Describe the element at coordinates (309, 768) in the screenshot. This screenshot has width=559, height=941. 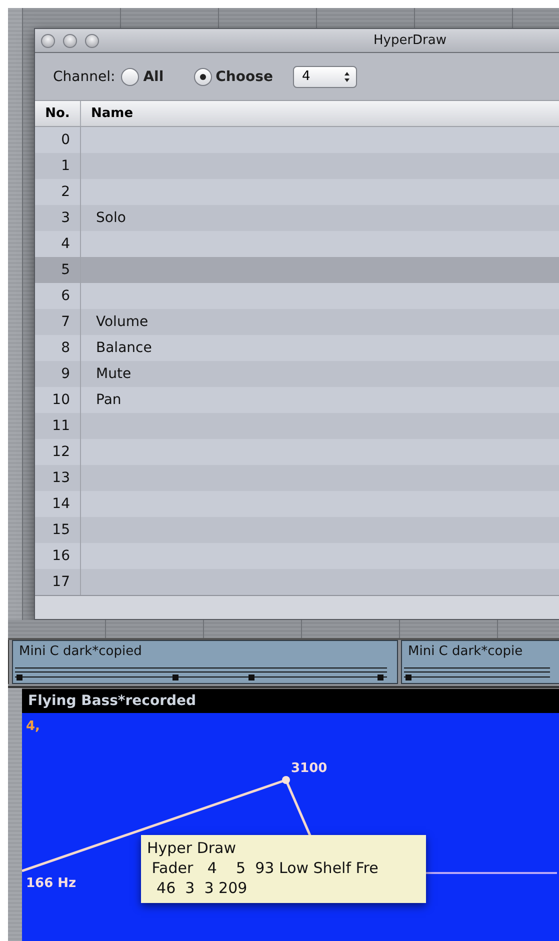
I see `node-value: 3100` at that location.